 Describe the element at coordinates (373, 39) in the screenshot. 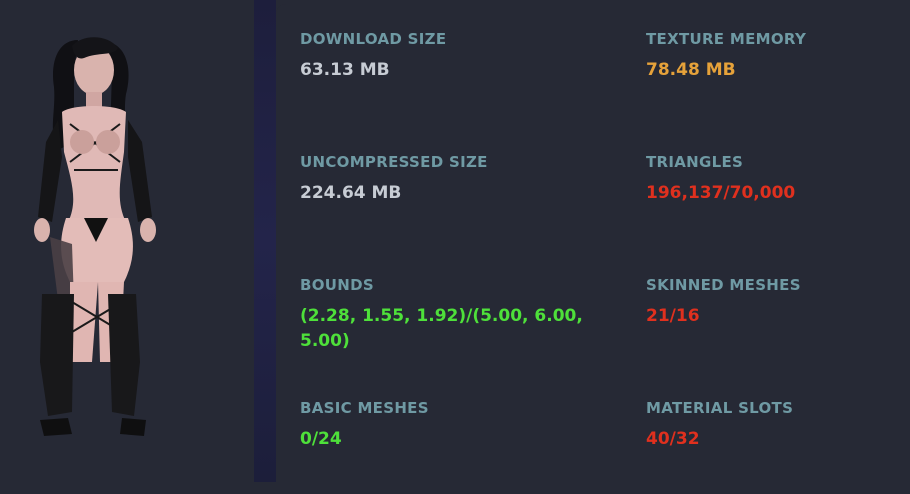

I see `stat-label: DOWNLOAD SIZE` at that location.